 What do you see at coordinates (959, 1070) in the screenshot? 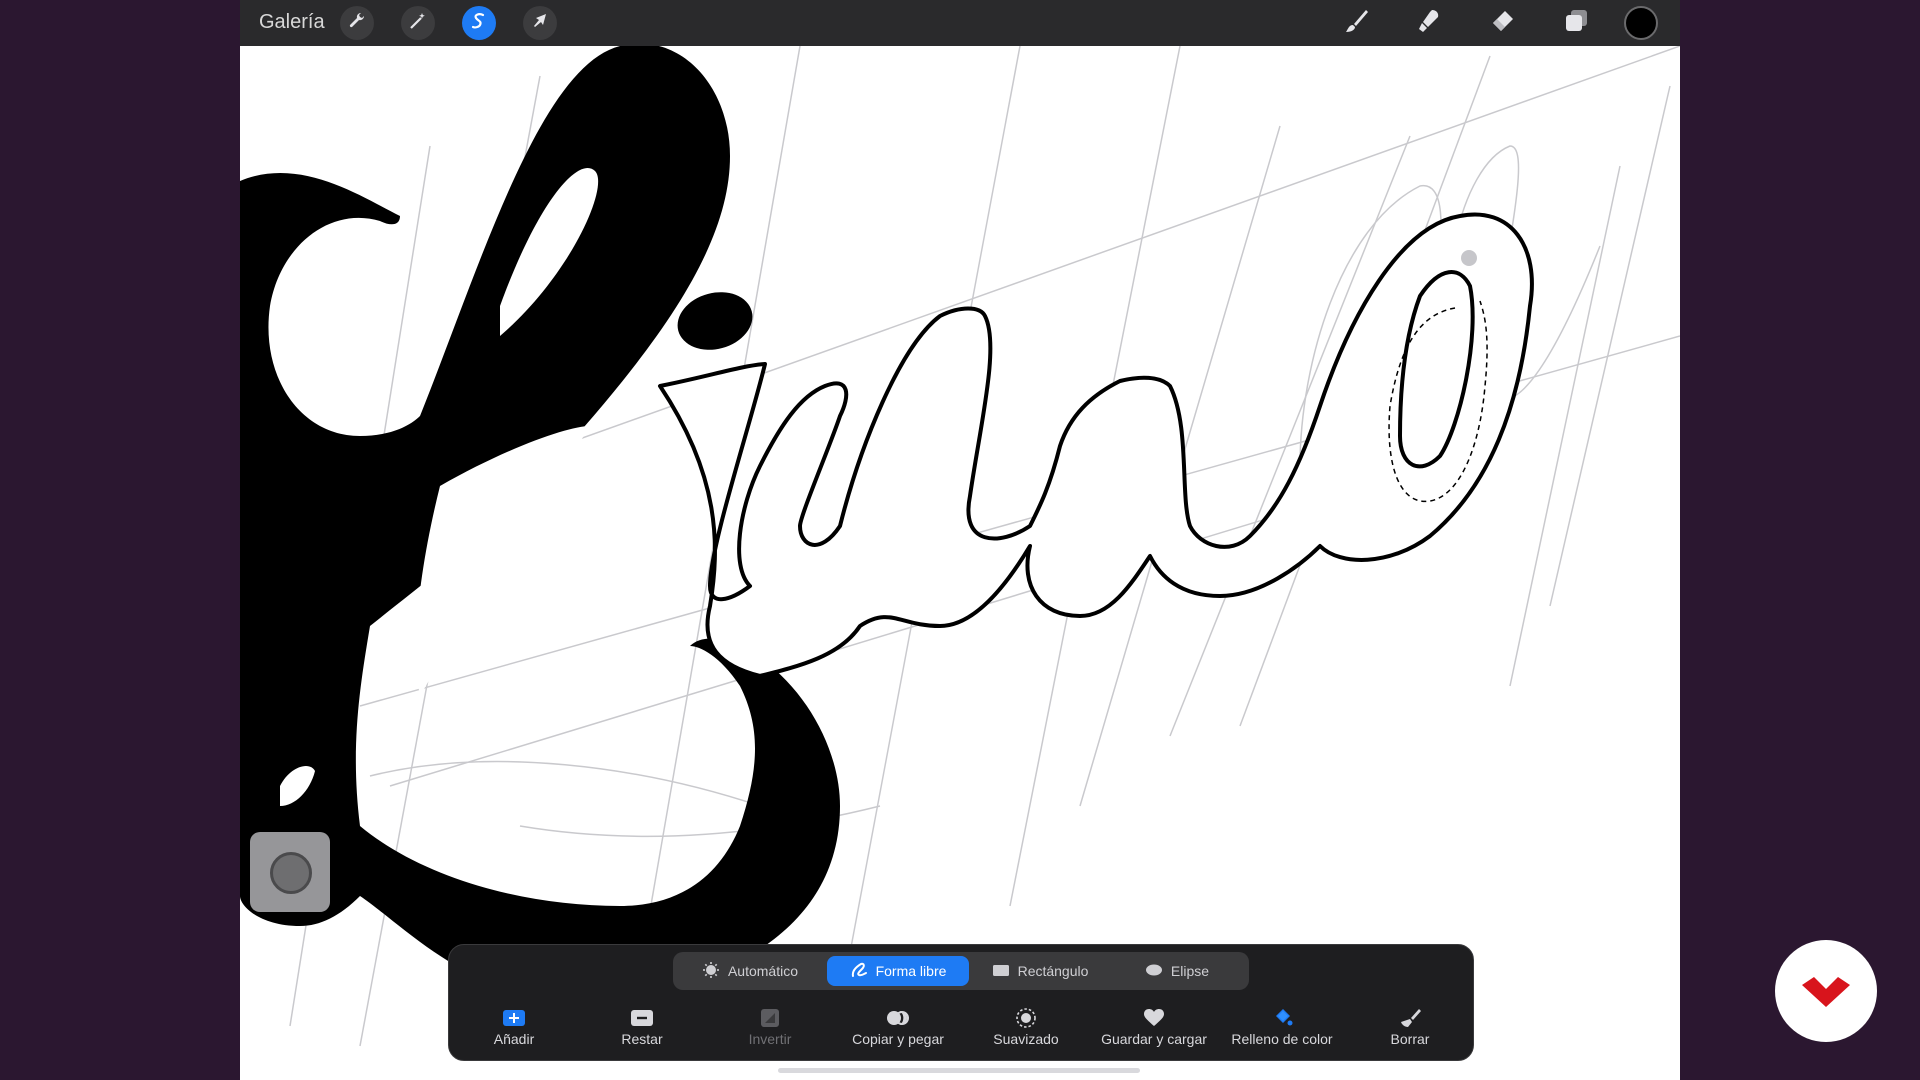
I see `home-indicator` at bounding box center [959, 1070].